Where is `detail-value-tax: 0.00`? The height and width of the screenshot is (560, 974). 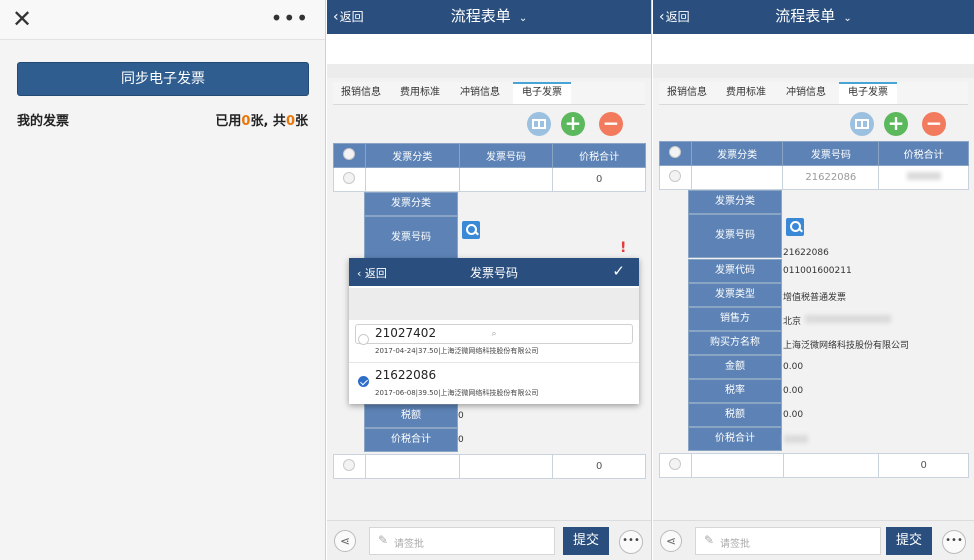
detail-value-tax: 0.00 is located at coordinates (793, 415).